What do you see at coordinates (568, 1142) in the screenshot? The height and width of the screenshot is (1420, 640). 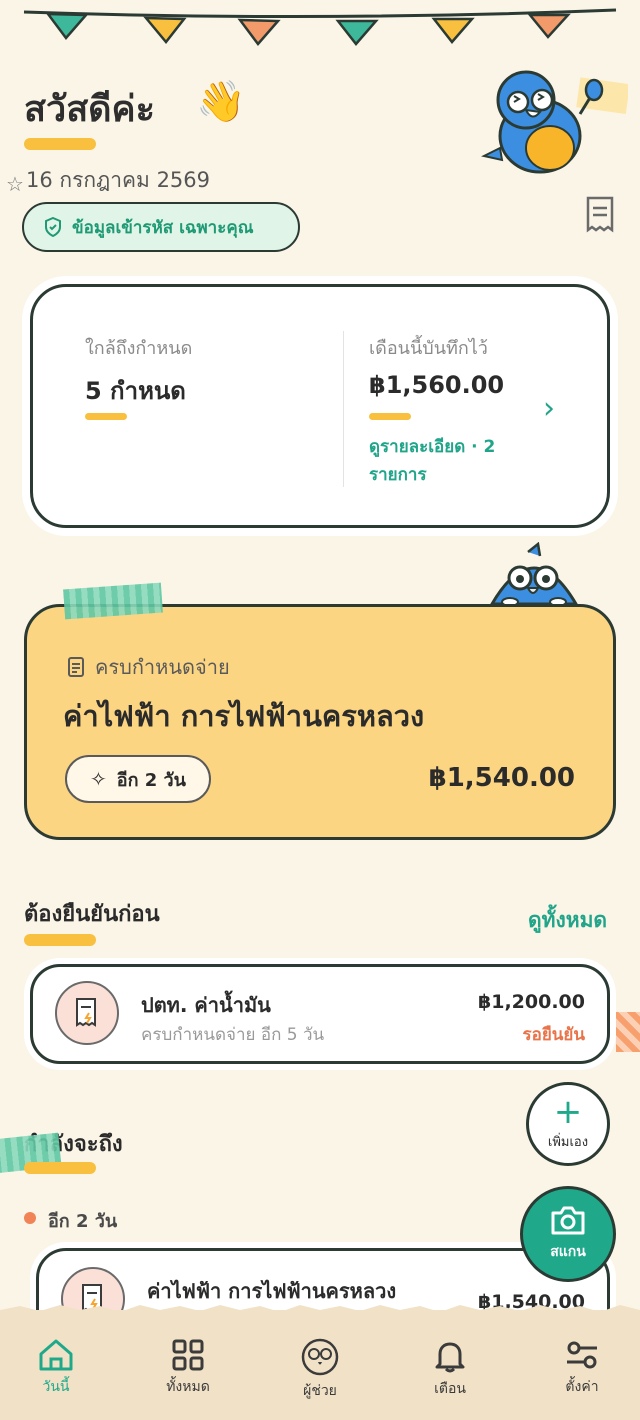 I see `add-manual-label: เพิ่มเอง` at bounding box center [568, 1142].